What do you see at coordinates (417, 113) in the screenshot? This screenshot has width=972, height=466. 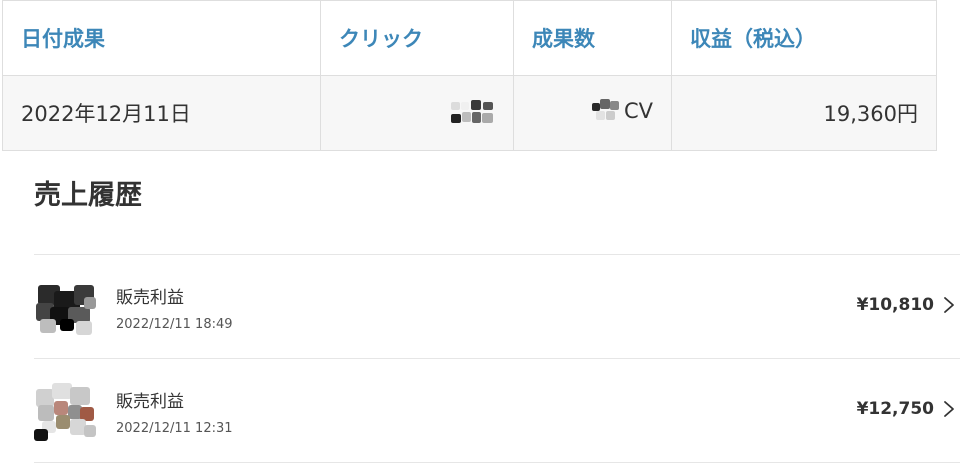 I see `cell-clicks` at bounding box center [417, 113].